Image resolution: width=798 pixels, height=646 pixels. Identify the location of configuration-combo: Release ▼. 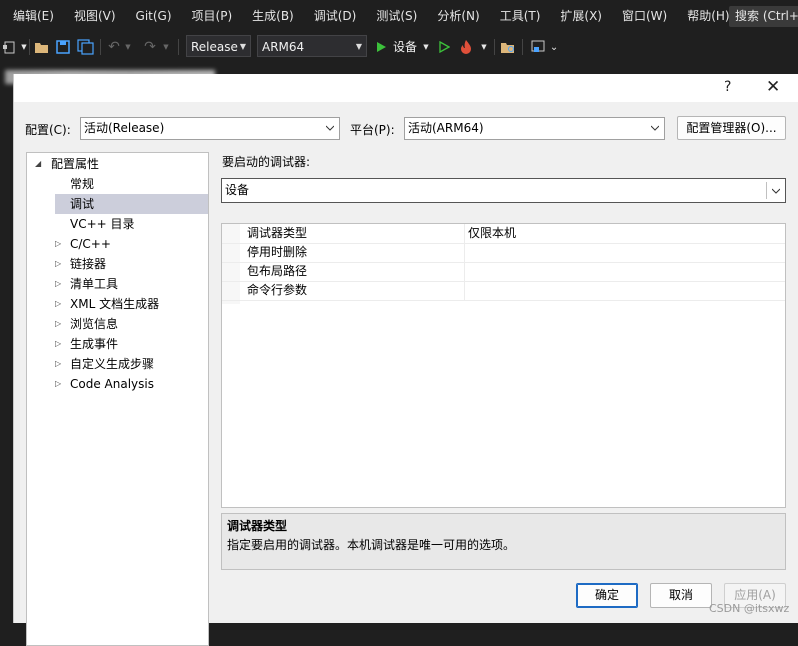
(218, 46).